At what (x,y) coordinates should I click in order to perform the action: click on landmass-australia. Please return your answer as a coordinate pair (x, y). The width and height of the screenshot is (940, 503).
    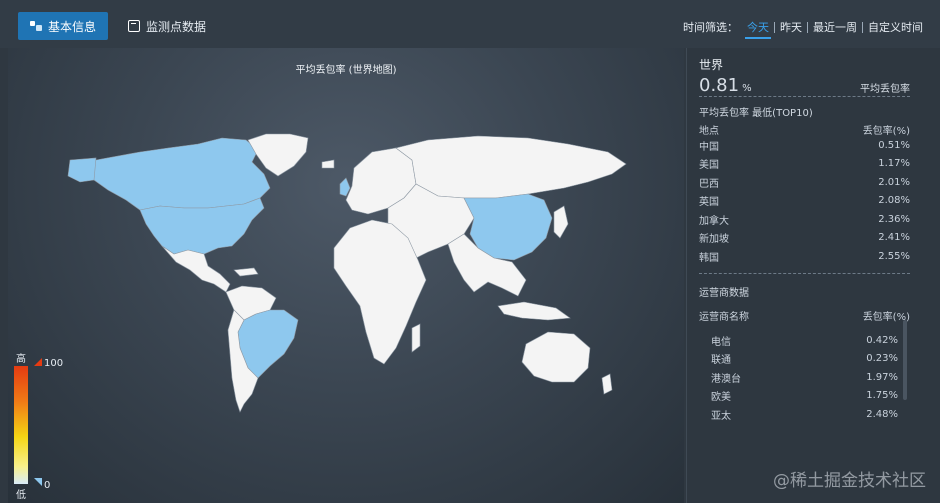
    Looking at the image, I should click on (556, 357).